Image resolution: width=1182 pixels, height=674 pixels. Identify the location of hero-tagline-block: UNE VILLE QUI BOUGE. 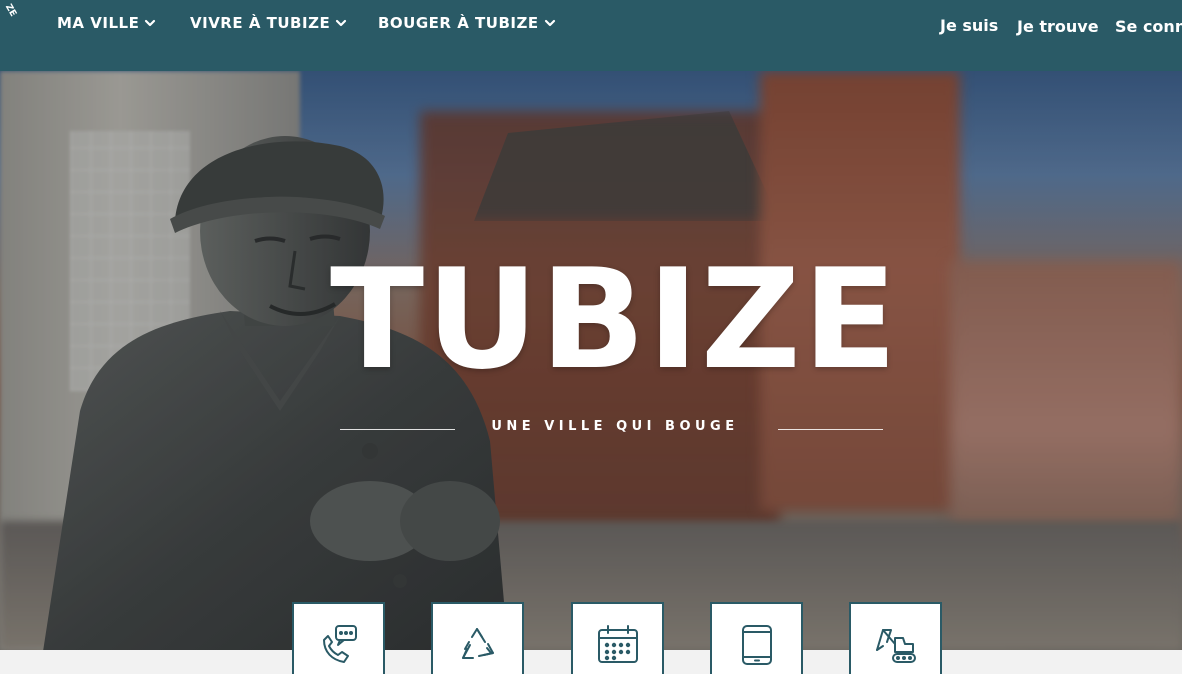
(611, 430).